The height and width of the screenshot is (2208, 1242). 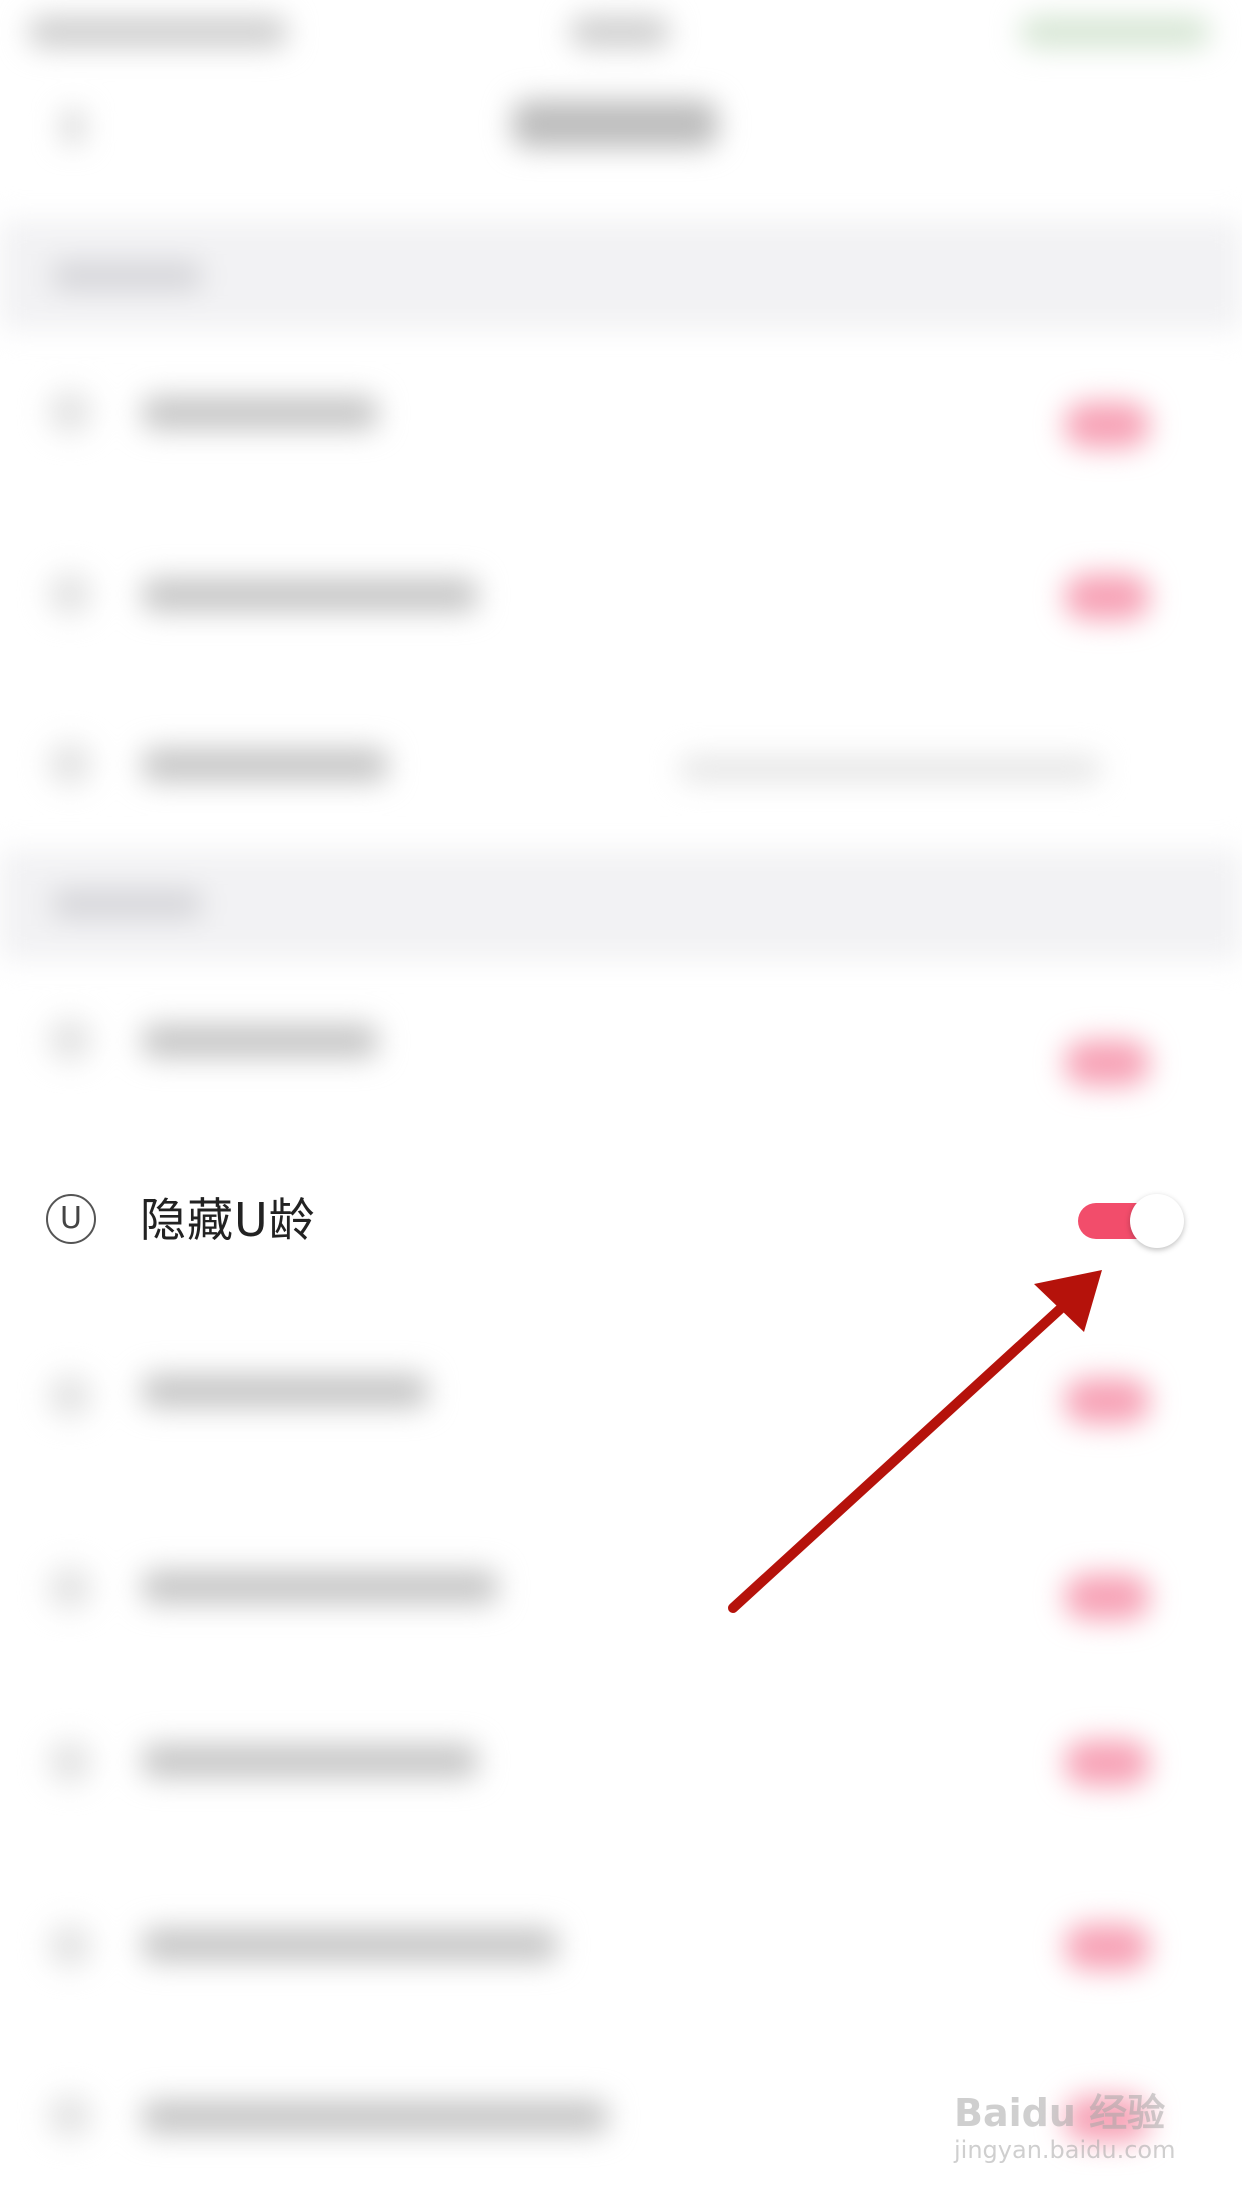 What do you see at coordinates (73, 127) in the screenshot?
I see `back-icon` at bounding box center [73, 127].